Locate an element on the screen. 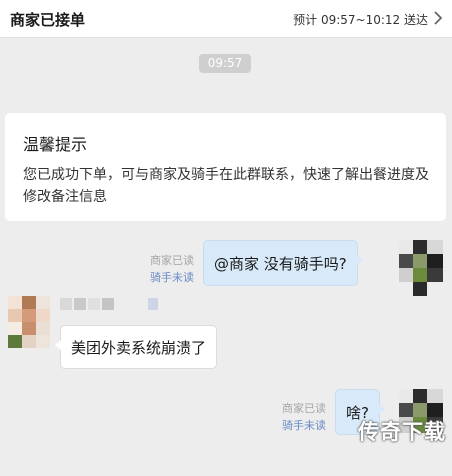 This screenshot has width=452, height=476. outgoing-message-bubble: @商家 没有骑手吗? is located at coordinates (283, 263).